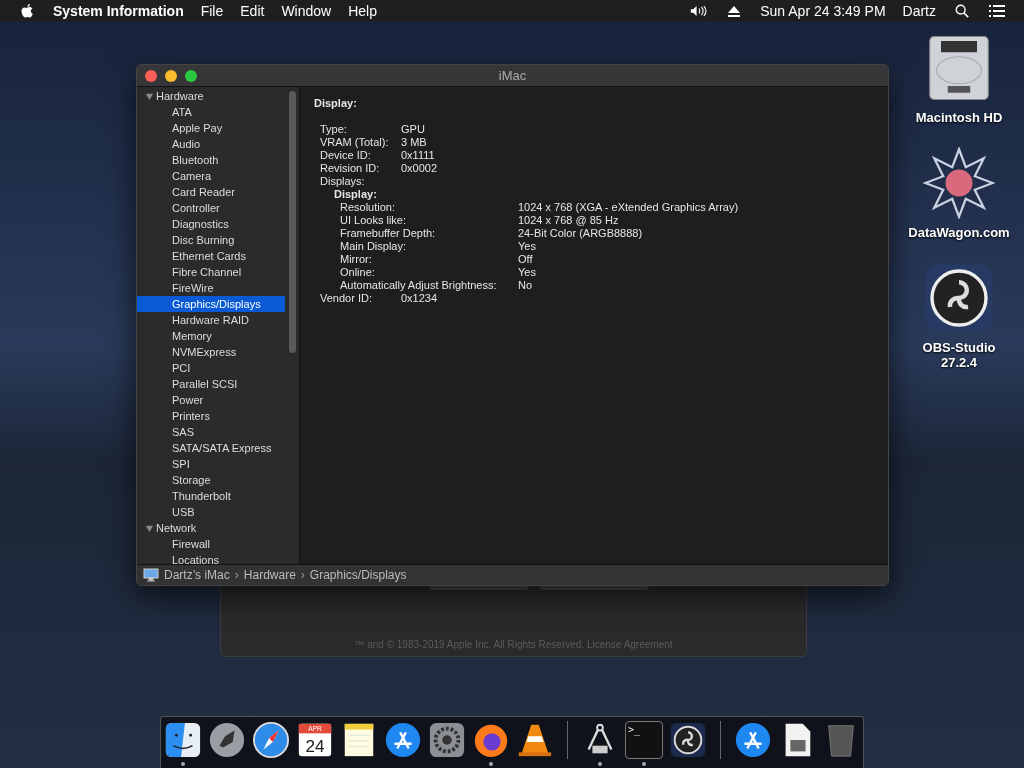 Image resolution: width=1024 pixels, height=768 pixels. What do you see at coordinates (959, 232) in the screenshot?
I see `desktop-icon-label: DataWagon.com` at bounding box center [959, 232].